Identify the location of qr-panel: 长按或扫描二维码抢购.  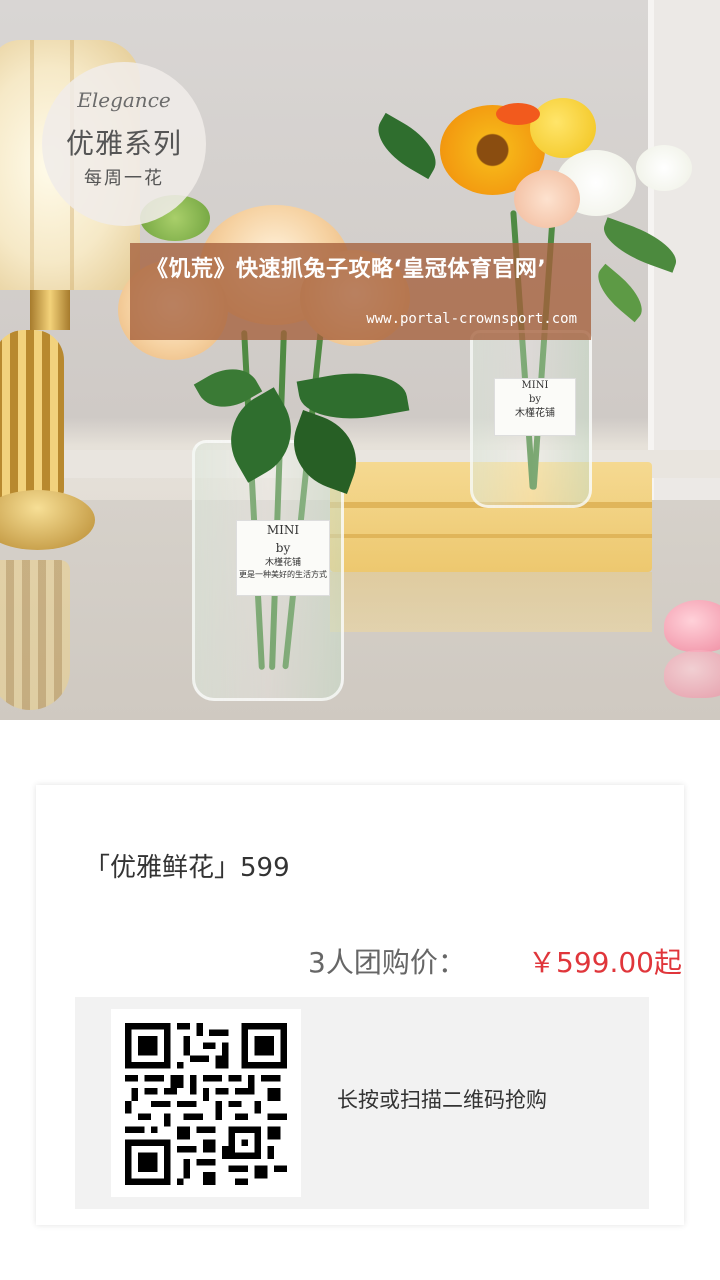
(362, 1103).